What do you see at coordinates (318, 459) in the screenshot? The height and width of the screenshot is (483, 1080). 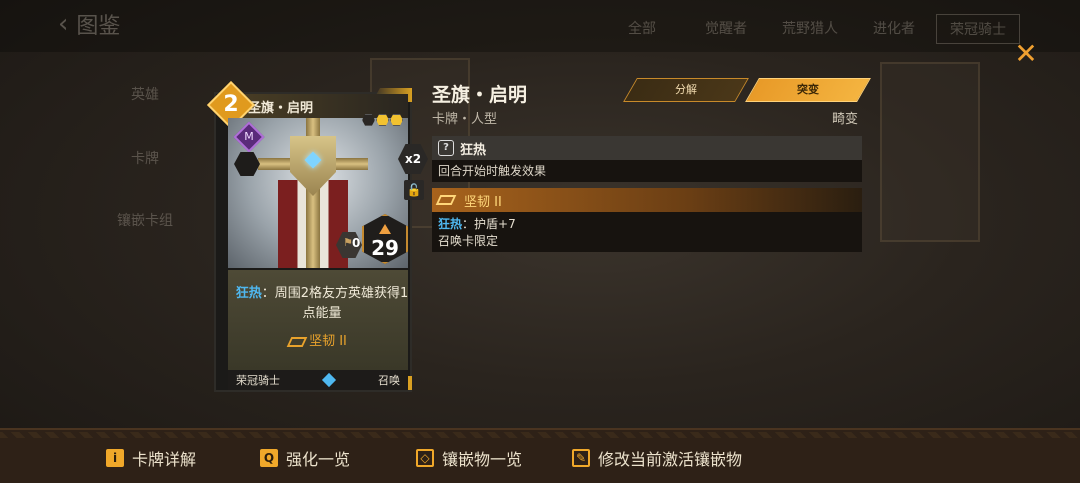 I see `enhance-list-label: 强化一览` at bounding box center [318, 459].